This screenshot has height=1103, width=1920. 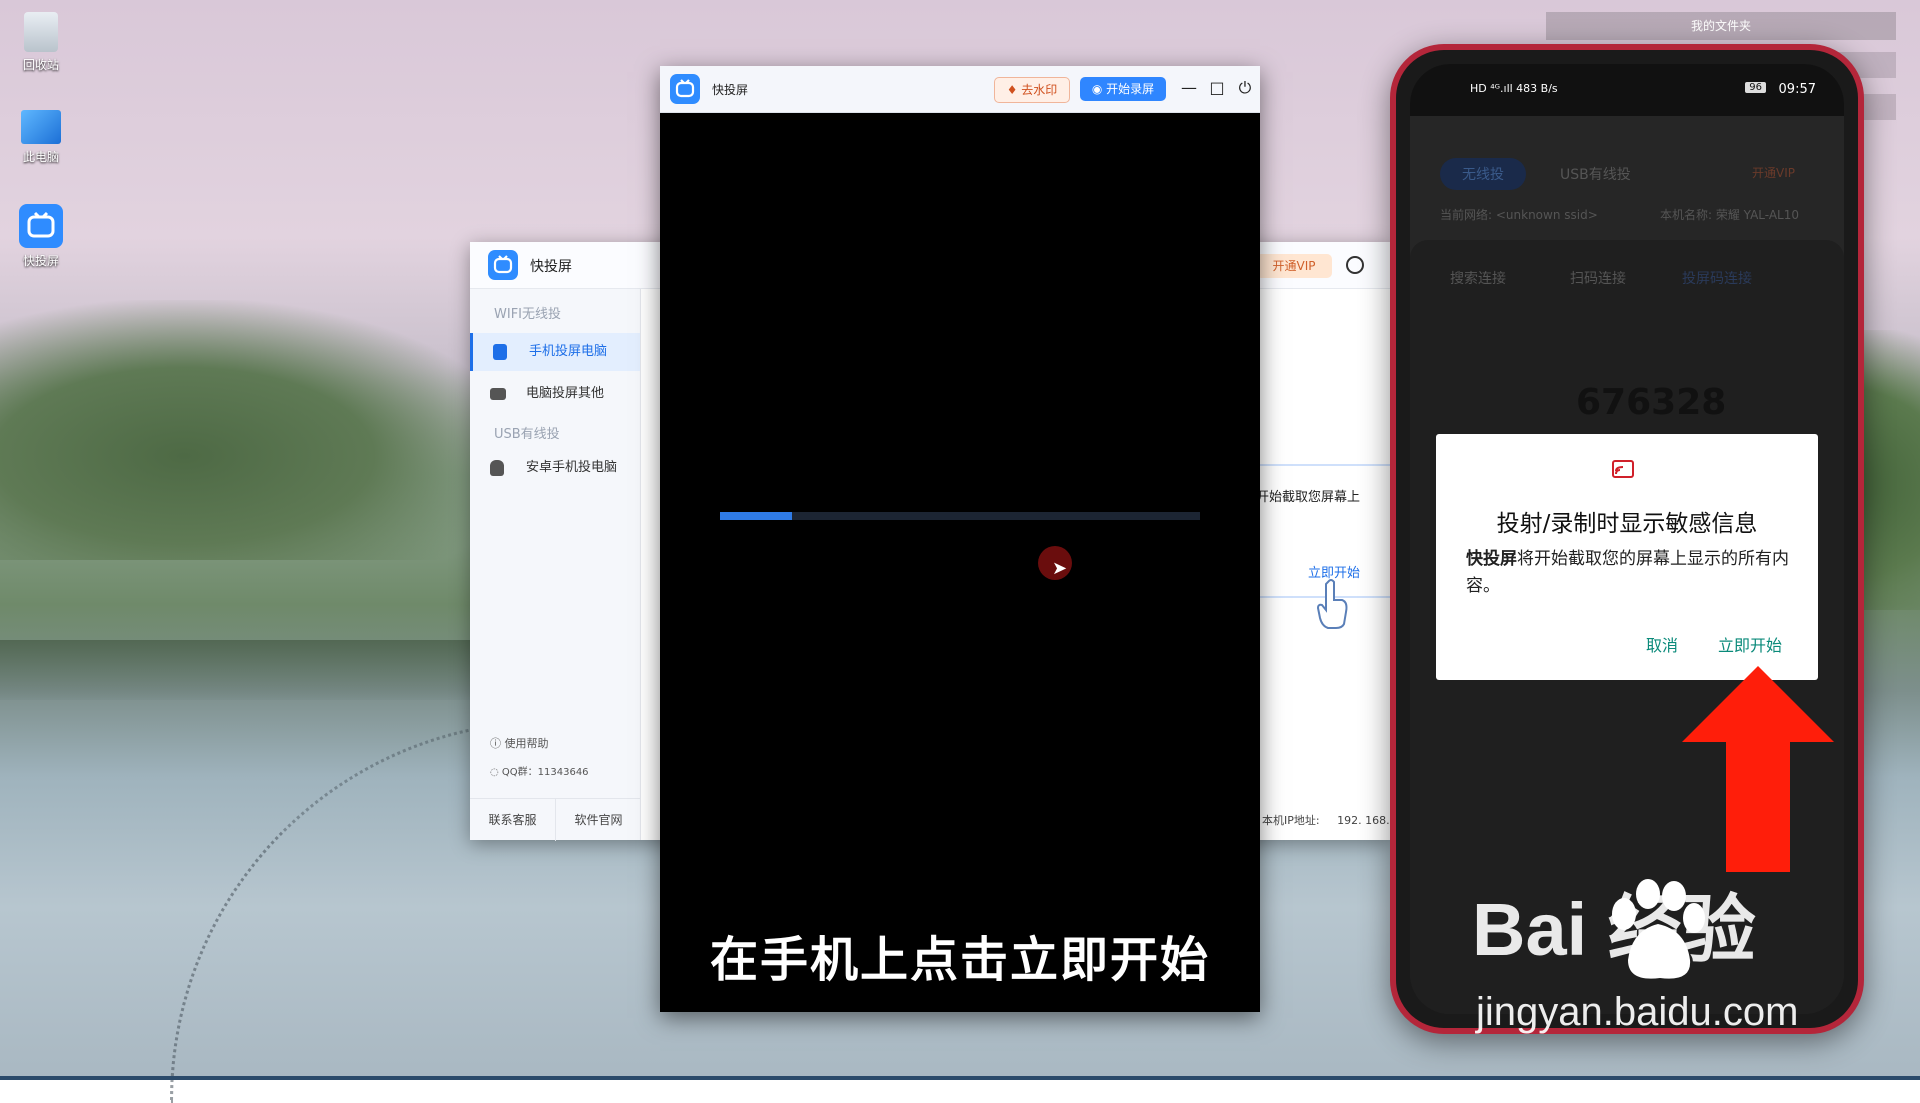 What do you see at coordinates (1651, 402) in the screenshot?
I see `screencast-code: 676328` at bounding box center [1651, 402].